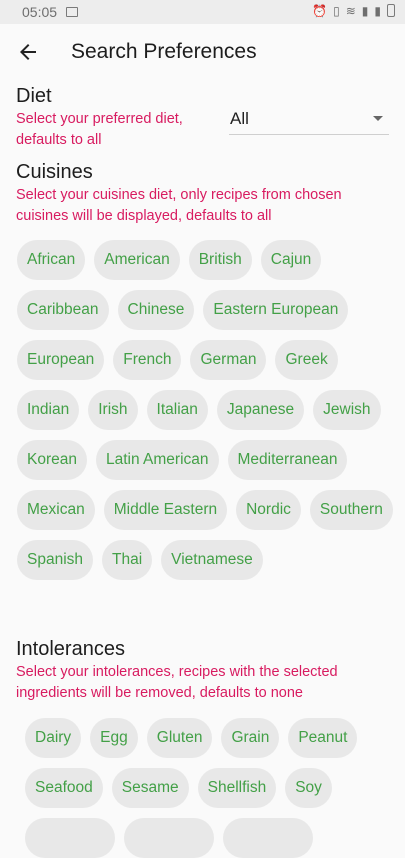 This screenshot has width=405, height=858. Describe the element at coordinates (150, 788) in the screenshot. I see `intolerance-chip: Sesame` at that location.